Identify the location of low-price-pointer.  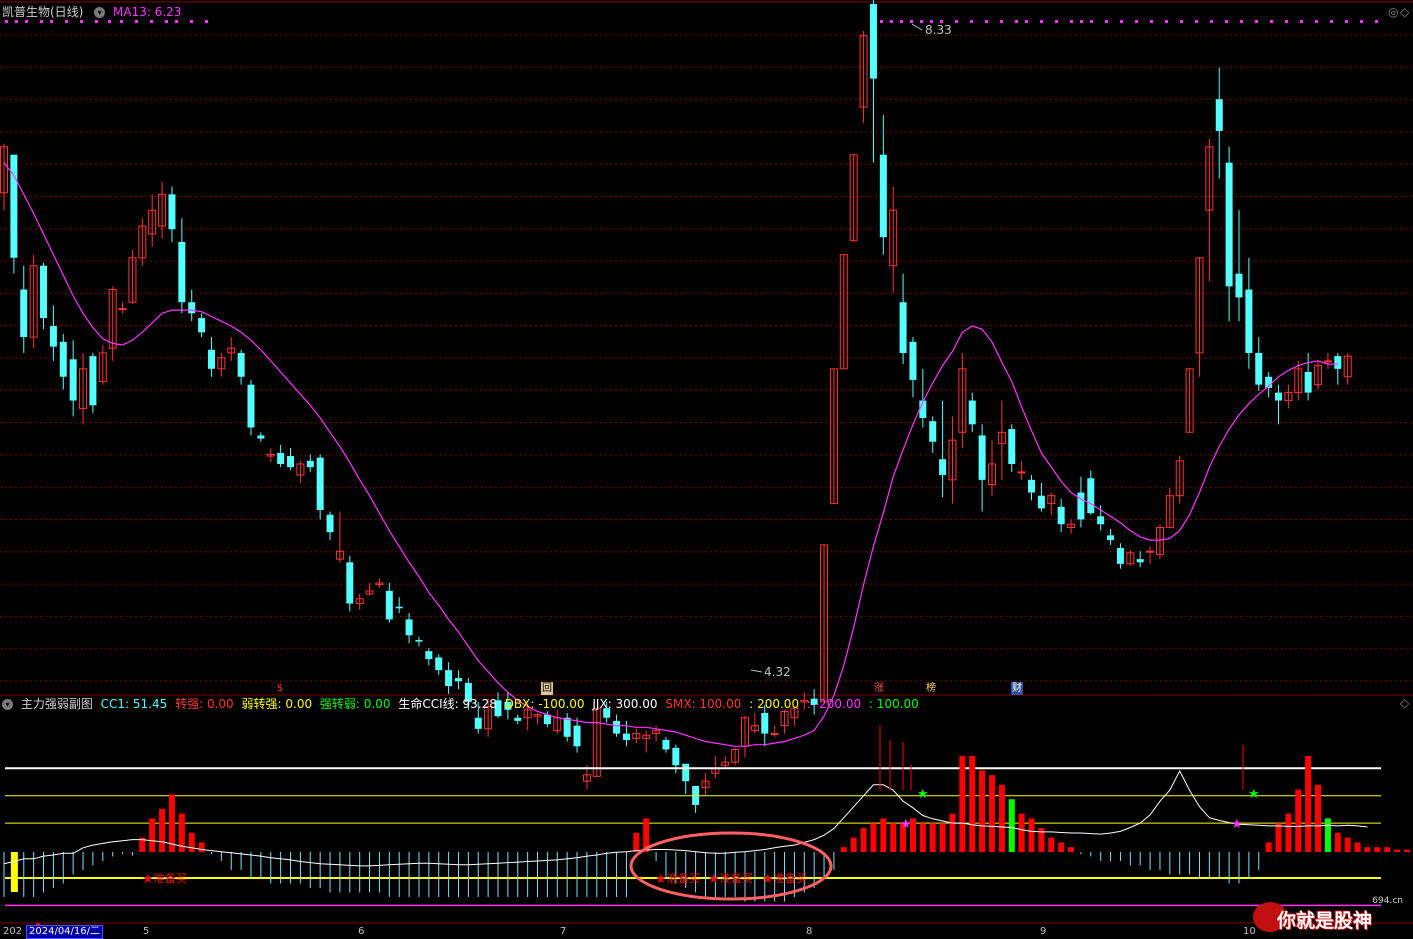
(756, 671).